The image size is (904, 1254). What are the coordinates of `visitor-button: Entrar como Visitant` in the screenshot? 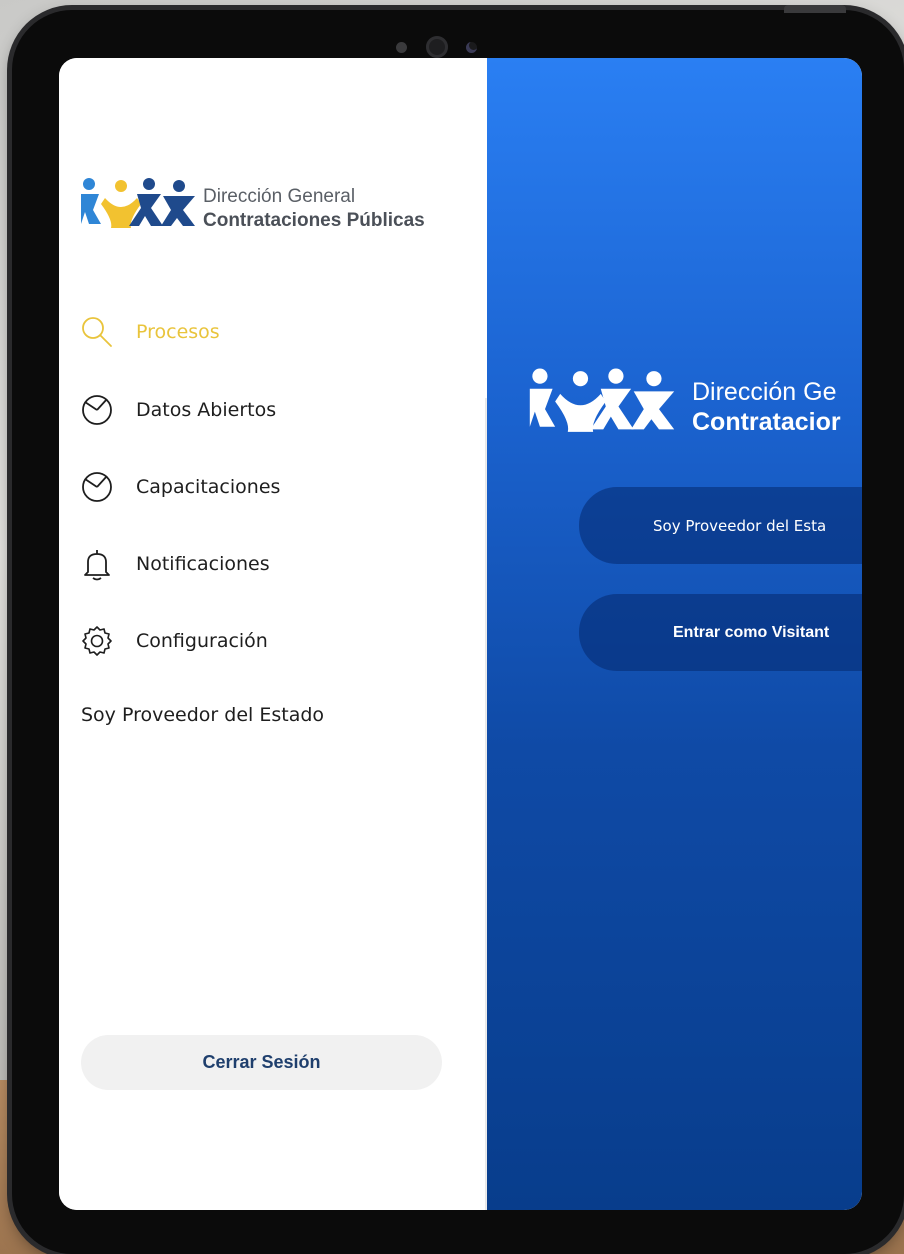 It's located at (720, 632).